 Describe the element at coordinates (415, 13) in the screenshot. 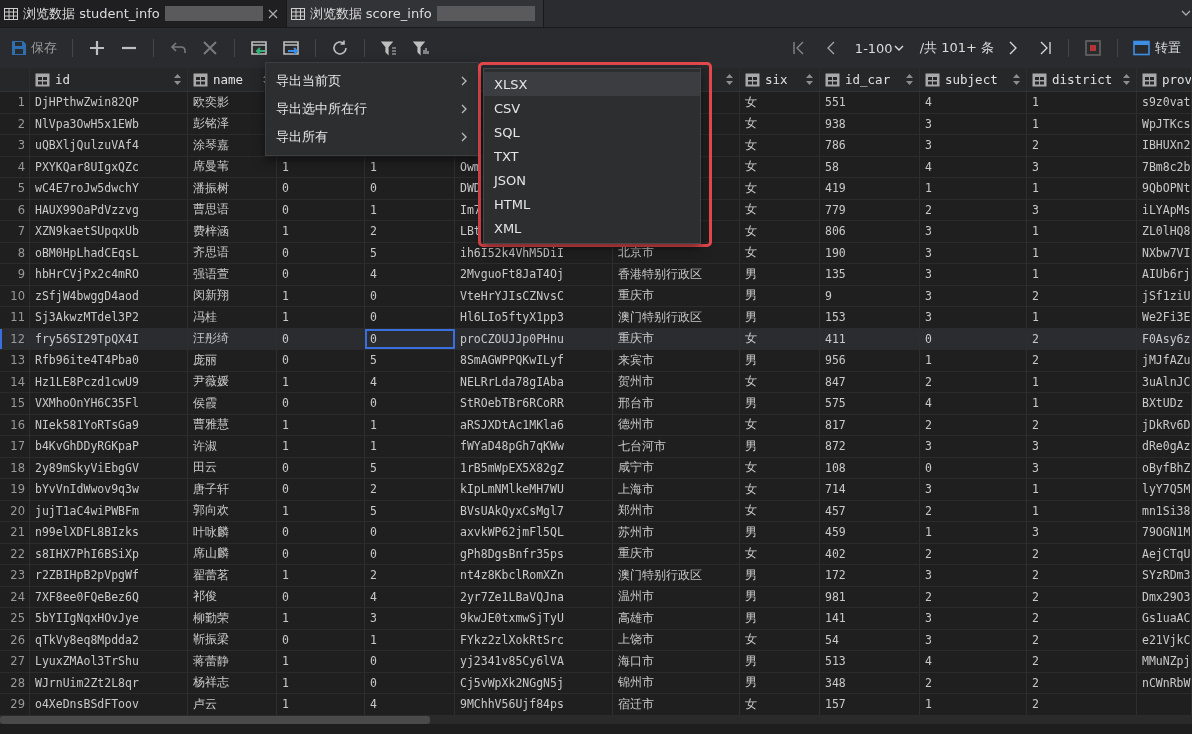

I see `tab: 浏览数据 score_info` at that location.